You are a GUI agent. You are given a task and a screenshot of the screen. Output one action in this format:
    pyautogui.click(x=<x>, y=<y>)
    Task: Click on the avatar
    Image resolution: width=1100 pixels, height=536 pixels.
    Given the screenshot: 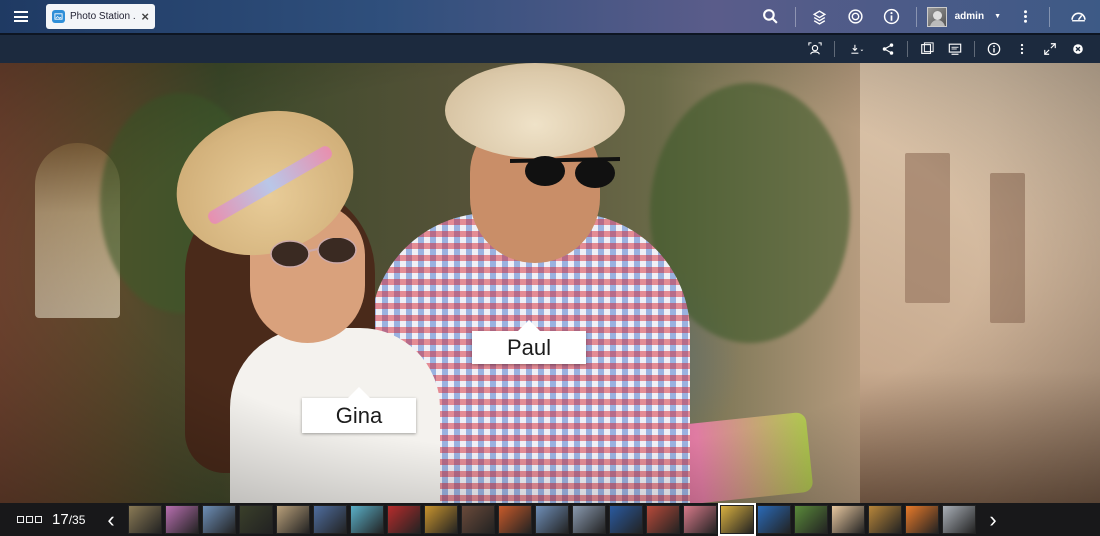 What is the action you would take?
    pyautogui.click(x=936, y=16)
    